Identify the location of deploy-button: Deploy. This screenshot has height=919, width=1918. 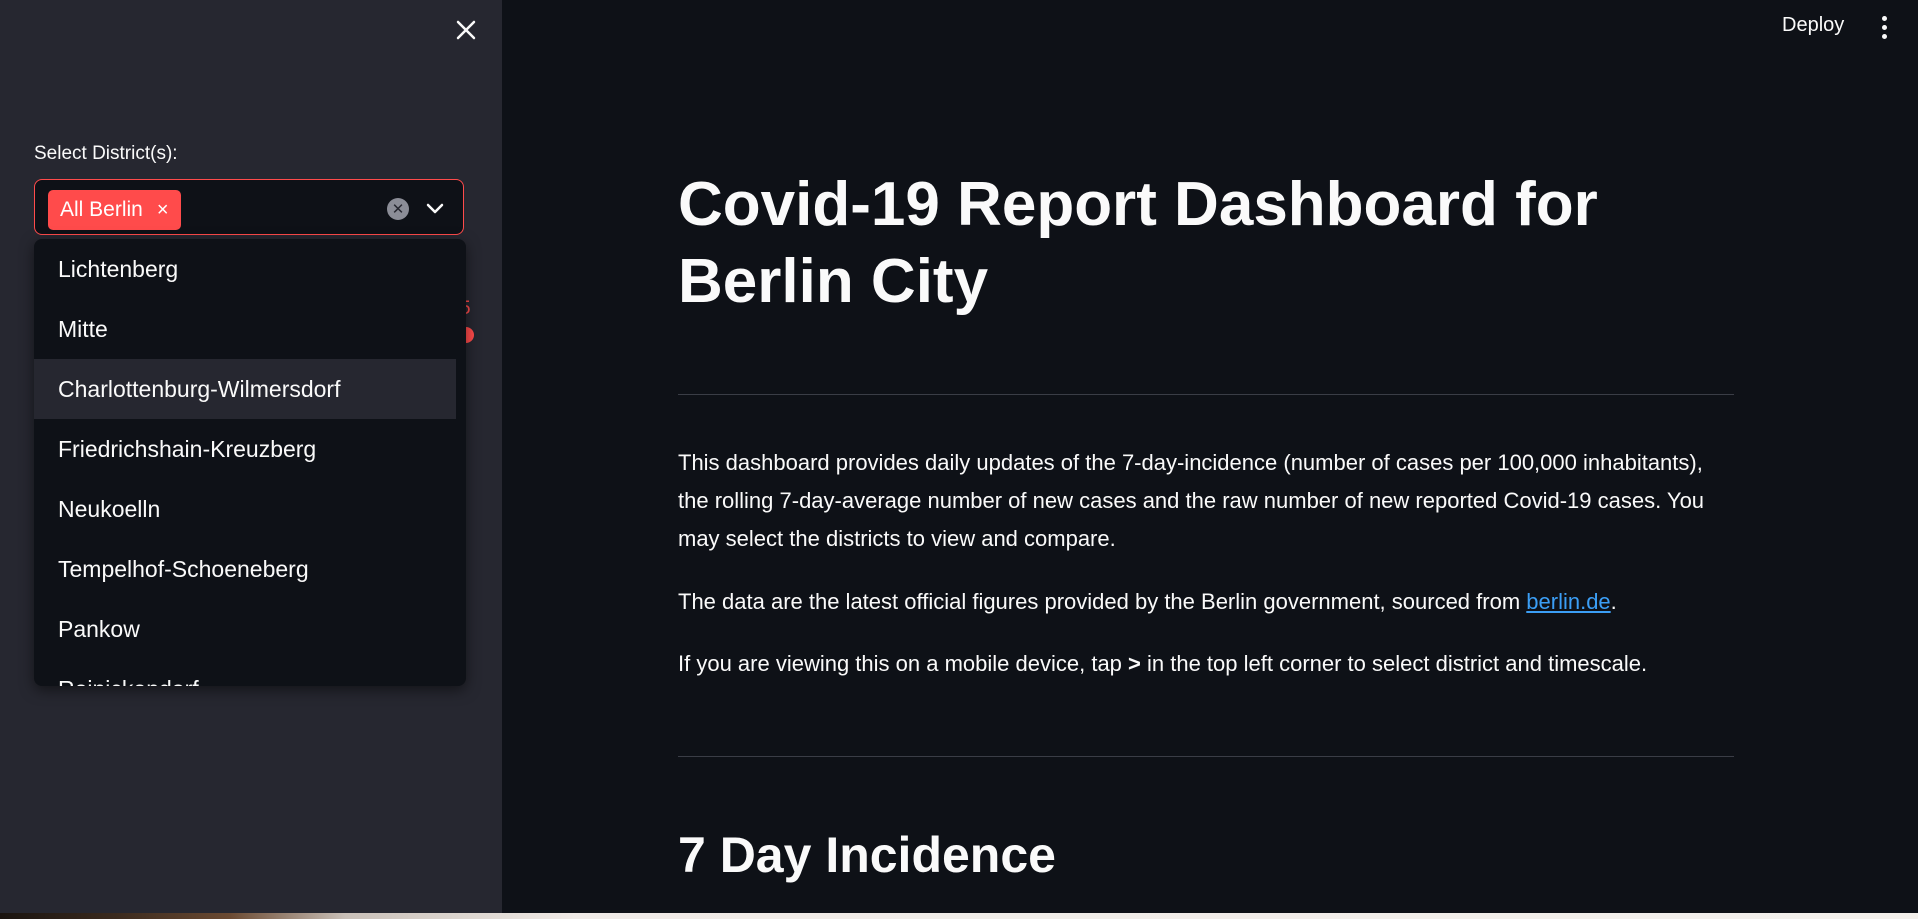
(1813, 25).